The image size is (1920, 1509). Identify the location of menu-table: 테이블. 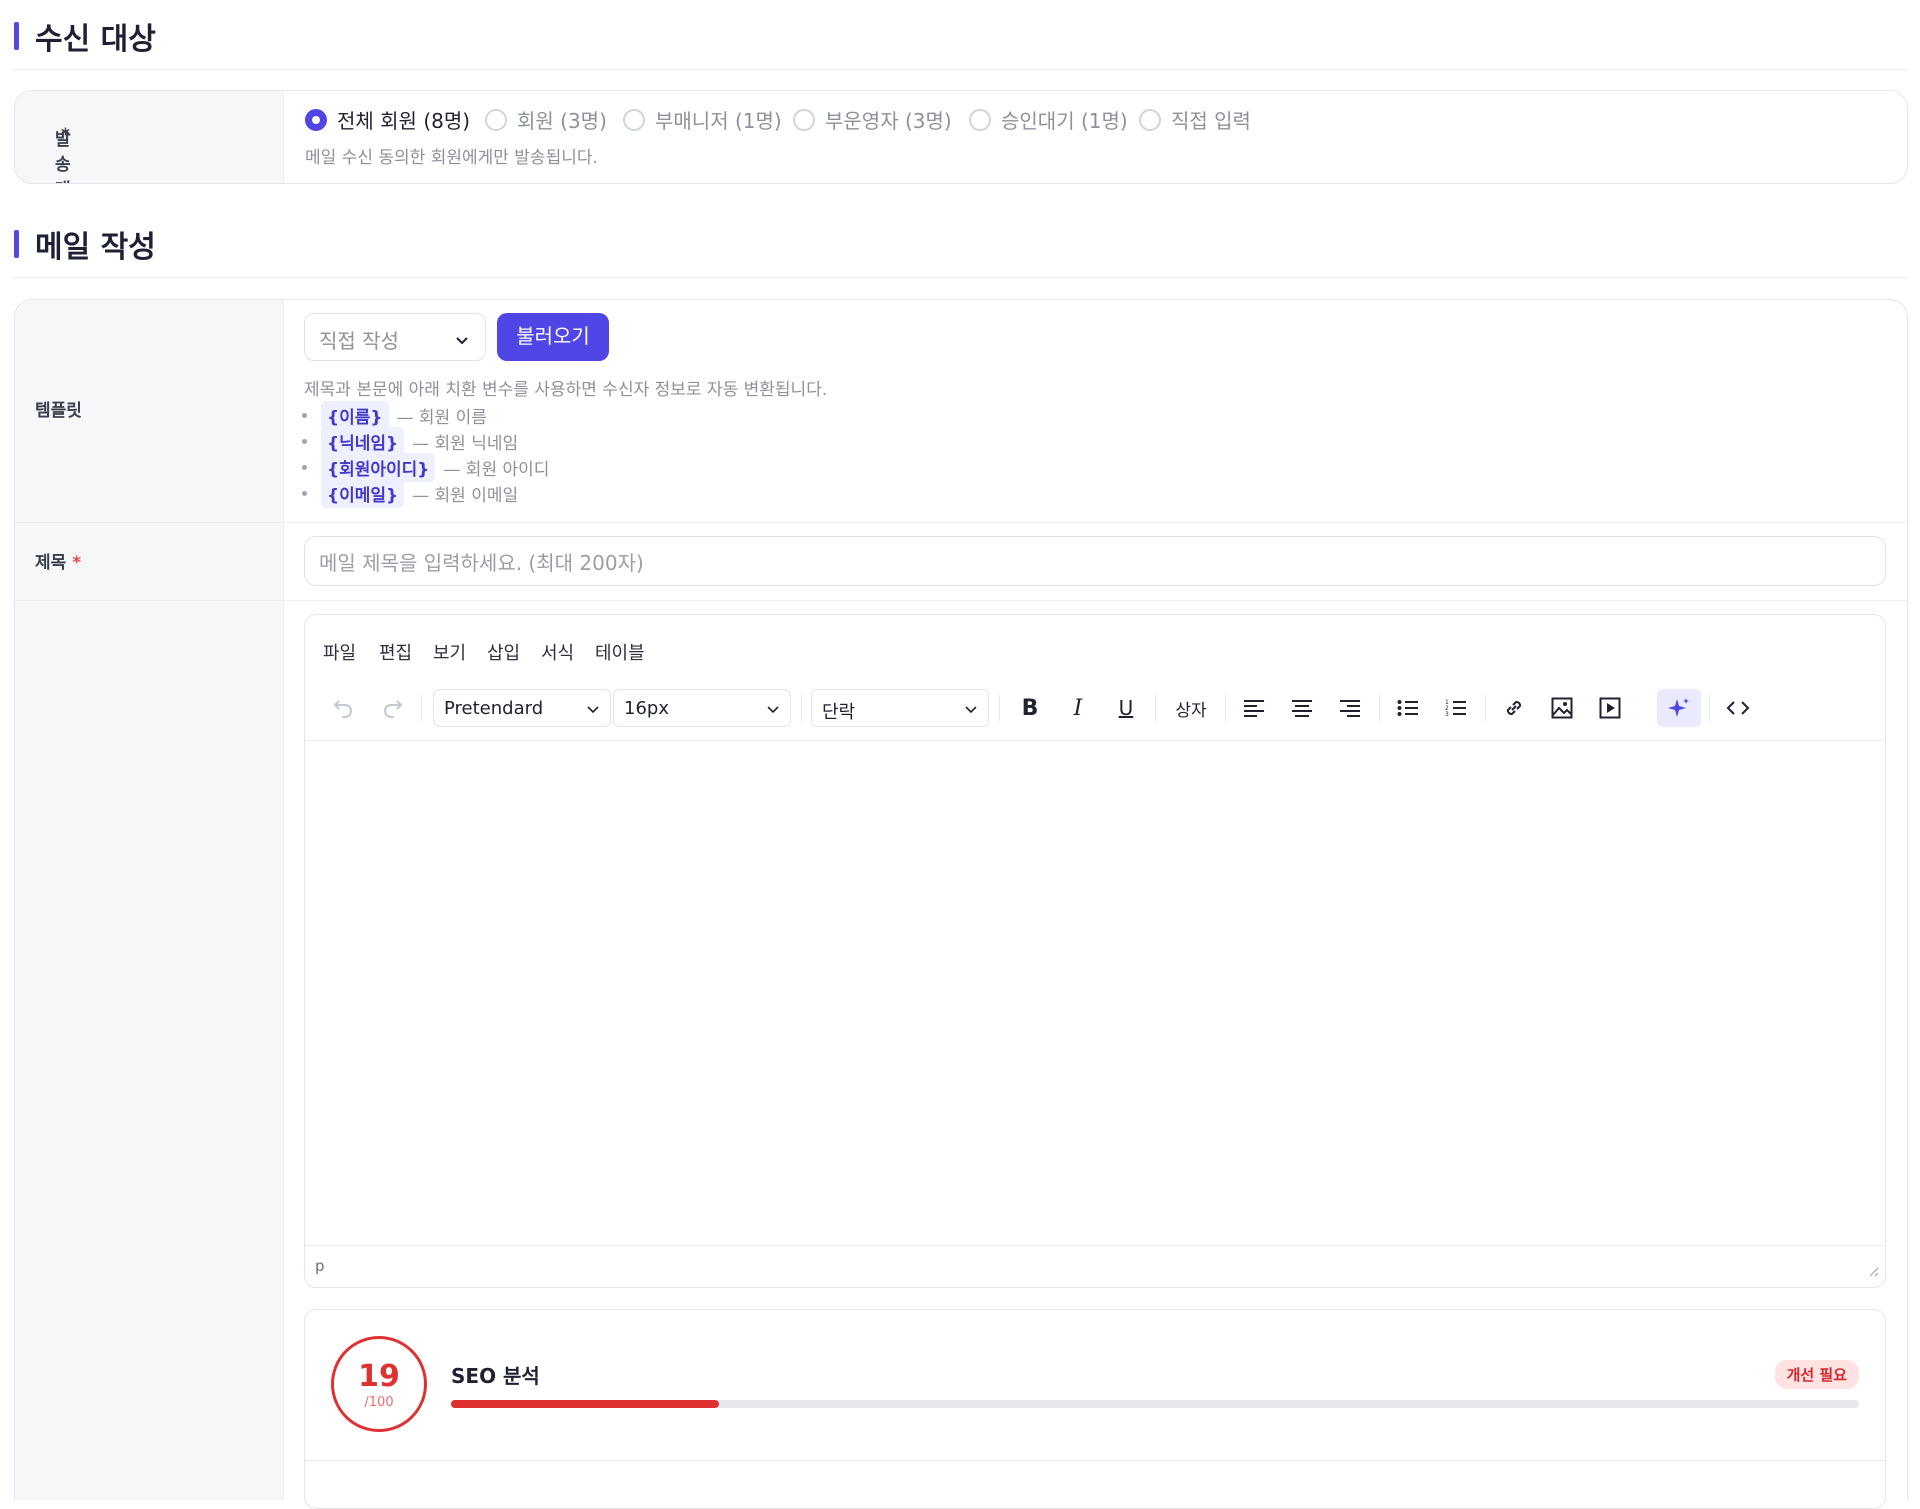
(620, 652).